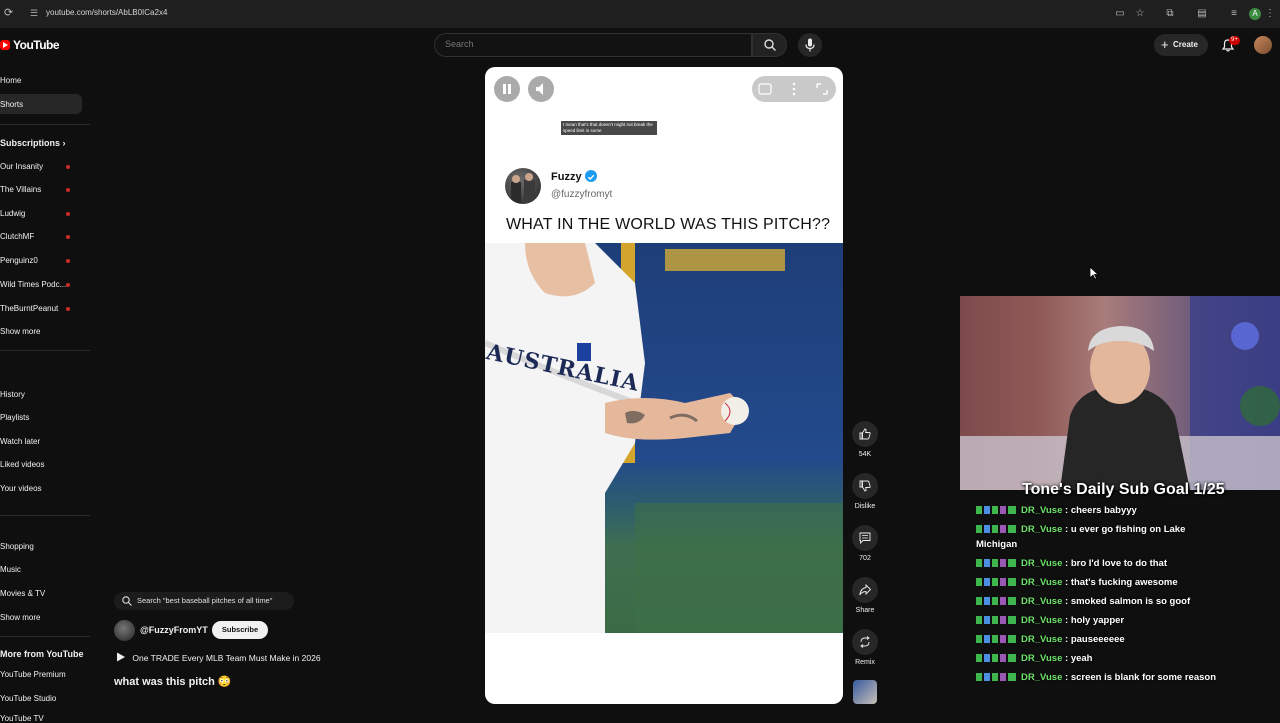 This screenshot has height=723, width=1280. What do you see at coordinates (668, 224) in the screenshot?
I see `tweet-text: WHAT IN THE WORLD WAS THIS PITCH??` at bounding box center [668, 224].